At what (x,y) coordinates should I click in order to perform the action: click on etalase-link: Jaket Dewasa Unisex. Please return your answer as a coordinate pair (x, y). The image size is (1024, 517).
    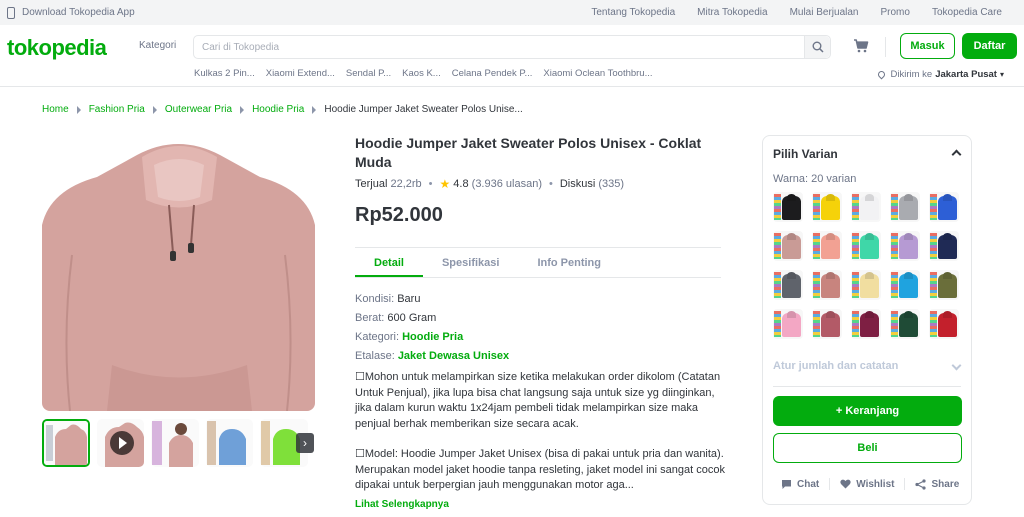
    Looking at the image, I should click on (453, 356).